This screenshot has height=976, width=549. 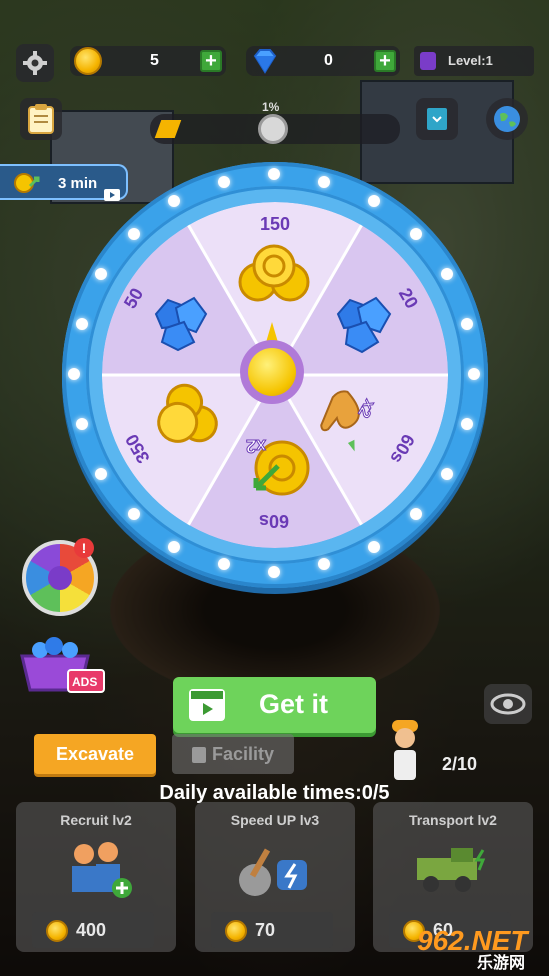 I want to click on level-indicator: Level:1, so click(x=474, y=61).